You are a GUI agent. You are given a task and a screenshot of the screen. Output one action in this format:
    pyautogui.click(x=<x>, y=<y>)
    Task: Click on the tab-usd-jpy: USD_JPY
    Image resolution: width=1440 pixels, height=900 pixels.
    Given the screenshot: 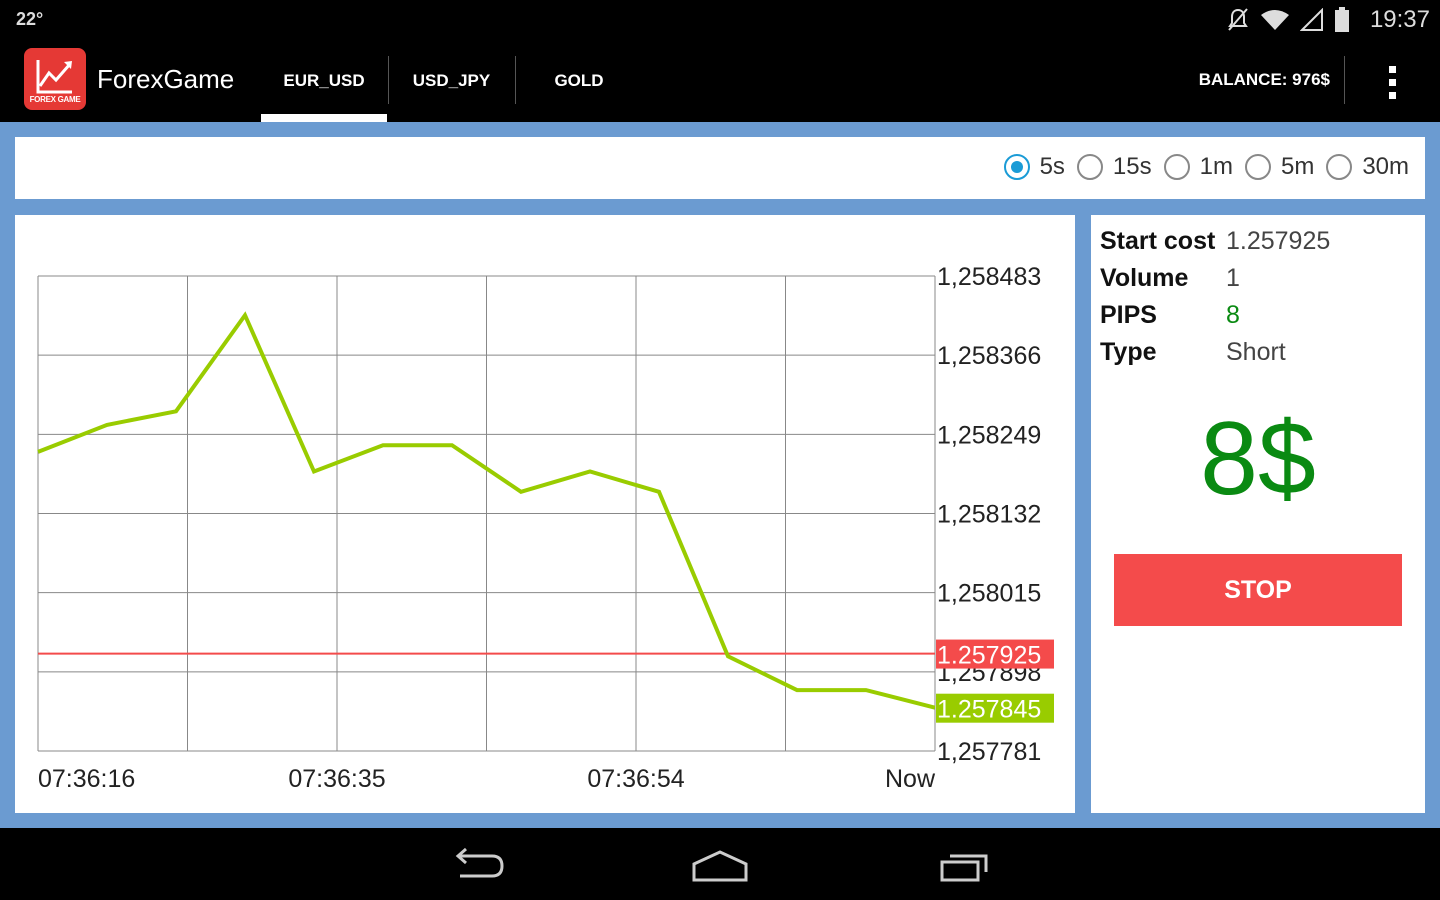 What is the action you would take?
    pyautogui.click(x=451, y=81)
    